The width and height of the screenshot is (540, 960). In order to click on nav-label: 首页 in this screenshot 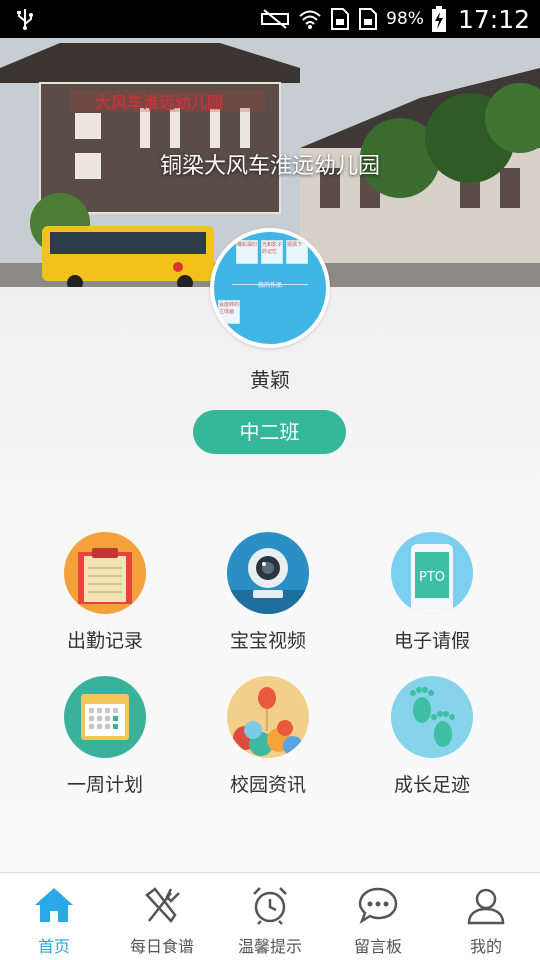, I will do `click(53, 946)`.